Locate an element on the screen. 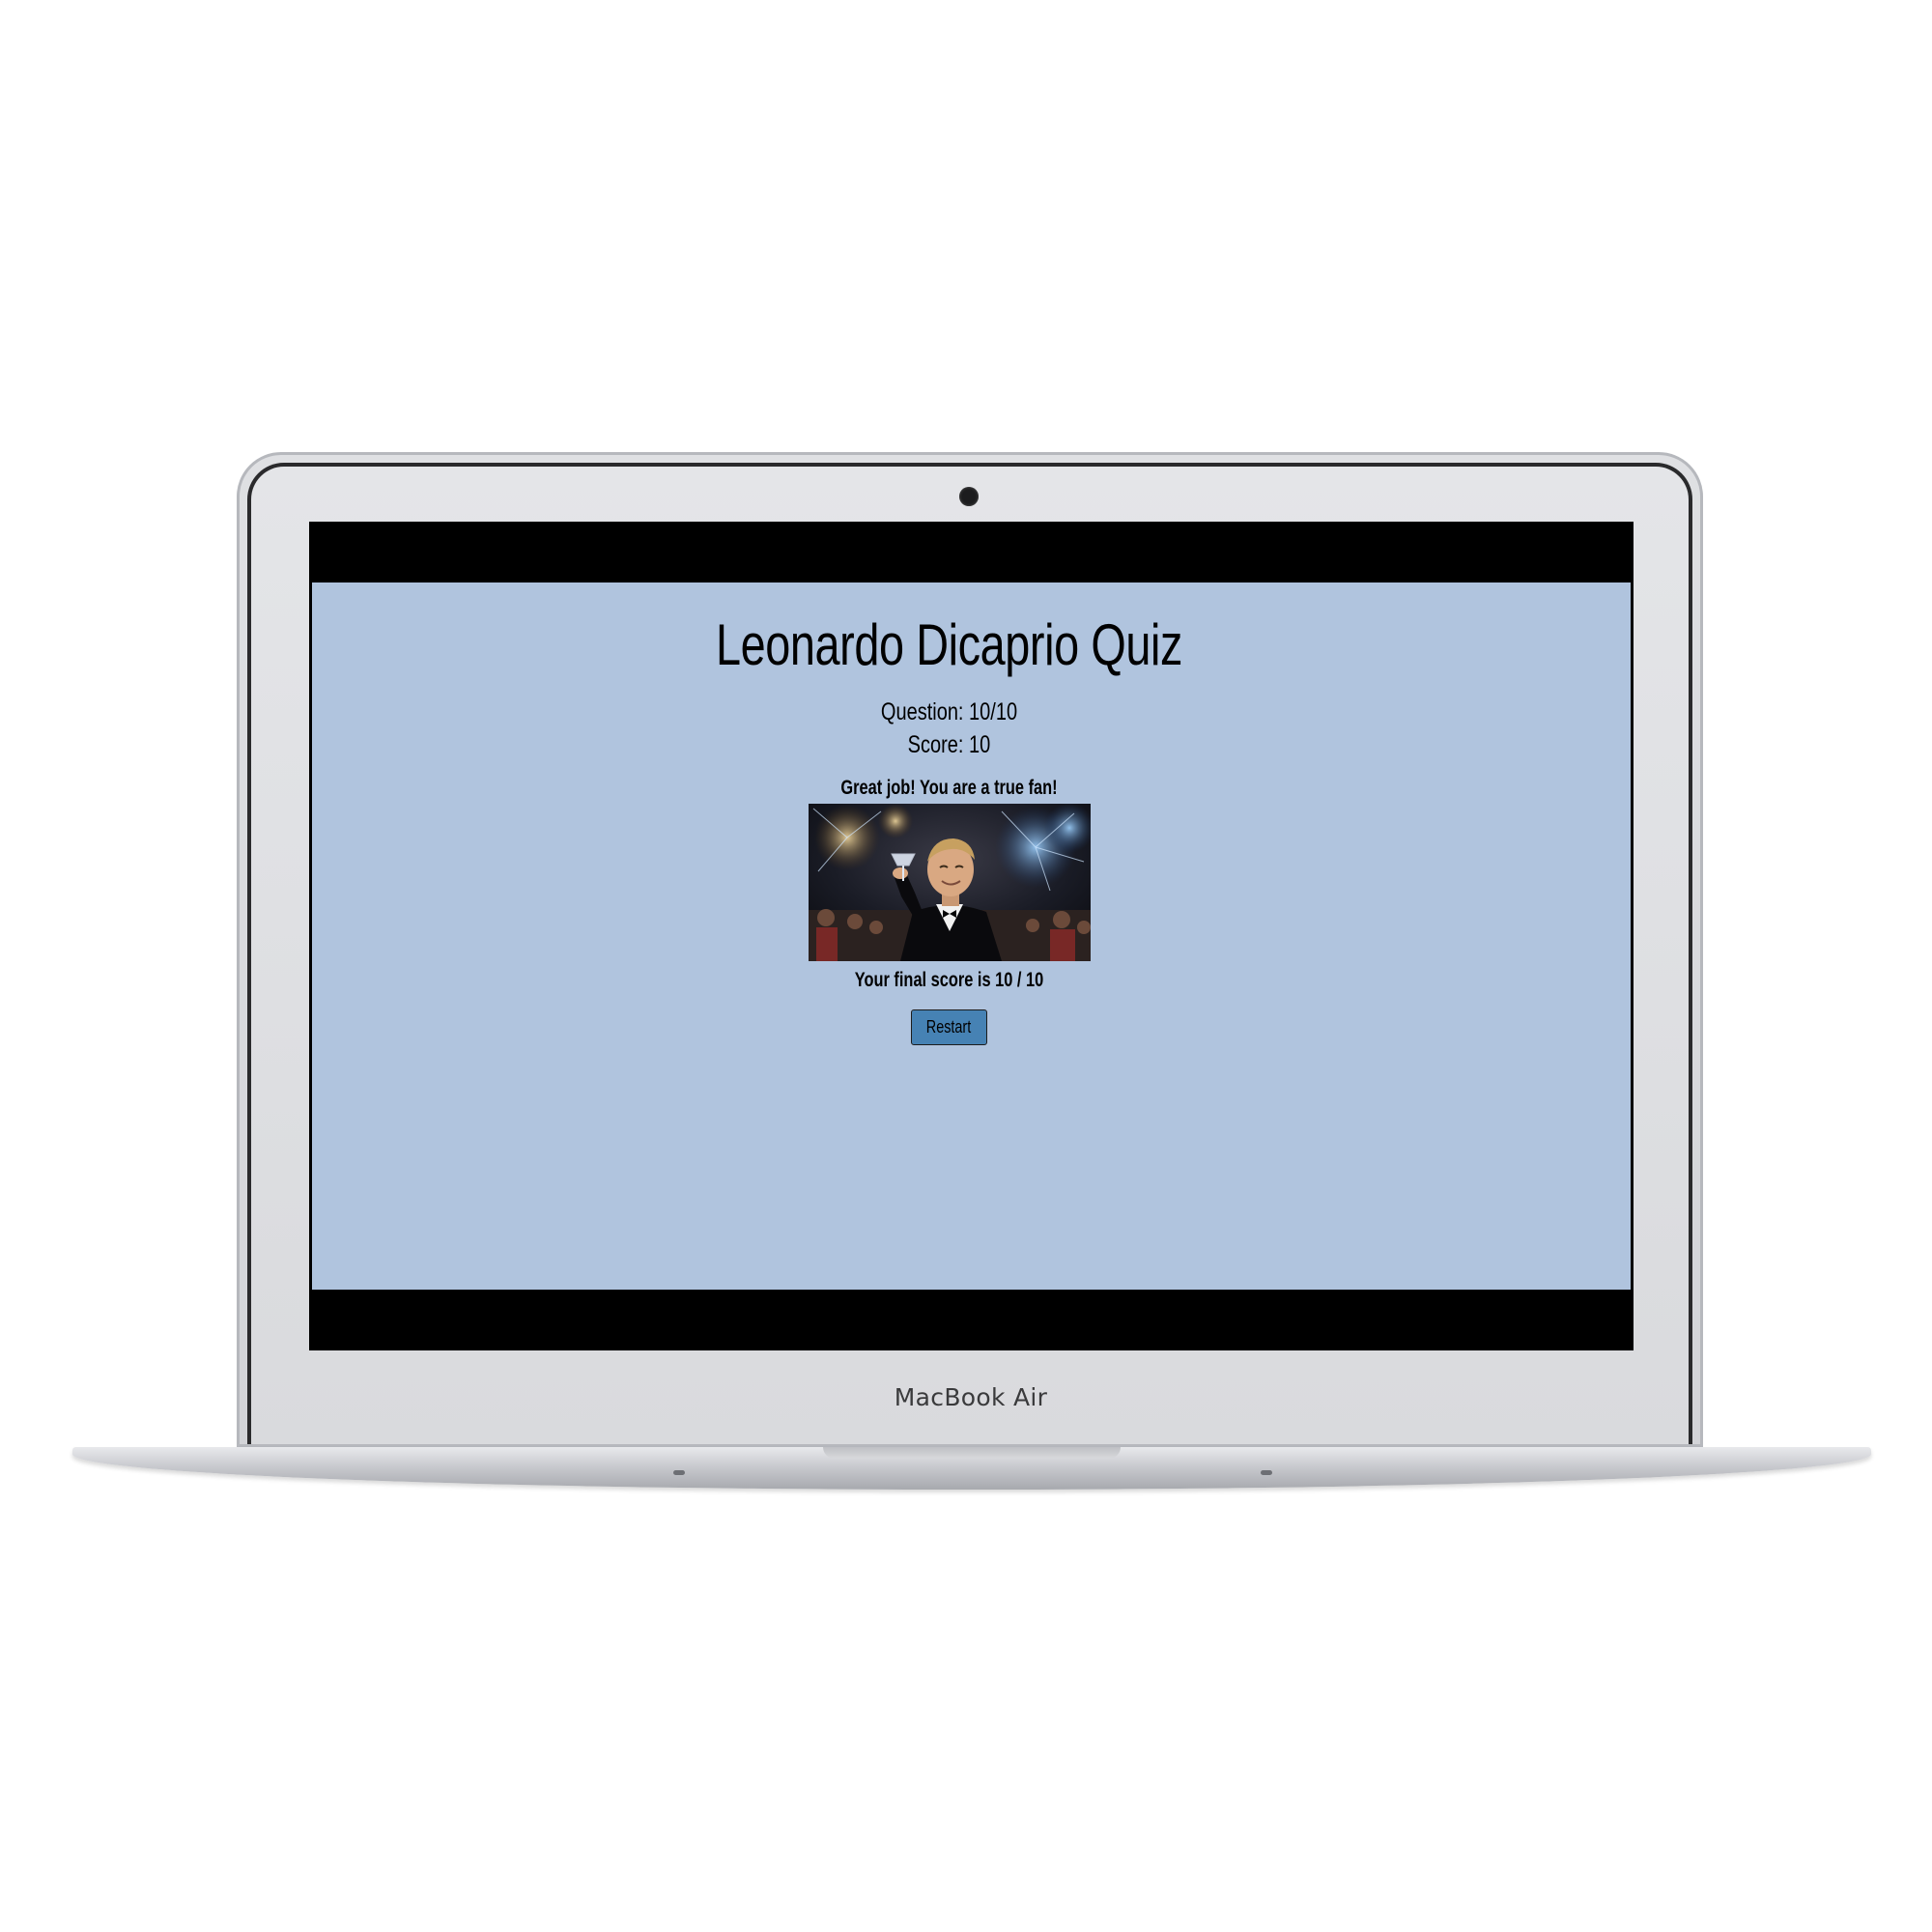  quiz-status: Question: 10/10 Score: 10 is located at coordinates (949, 728).